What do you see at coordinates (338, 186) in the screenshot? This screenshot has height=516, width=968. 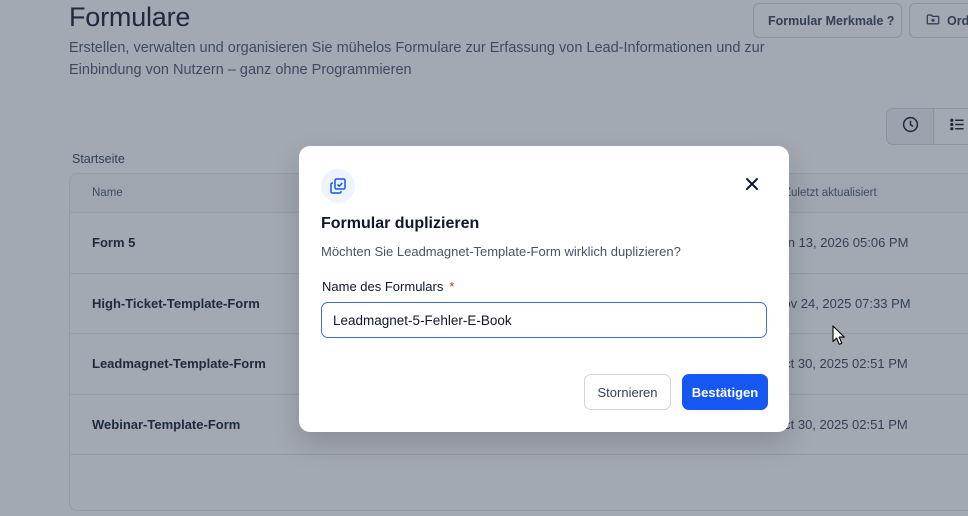 I see `duplicate-icon` at bounding box center [338, 186].